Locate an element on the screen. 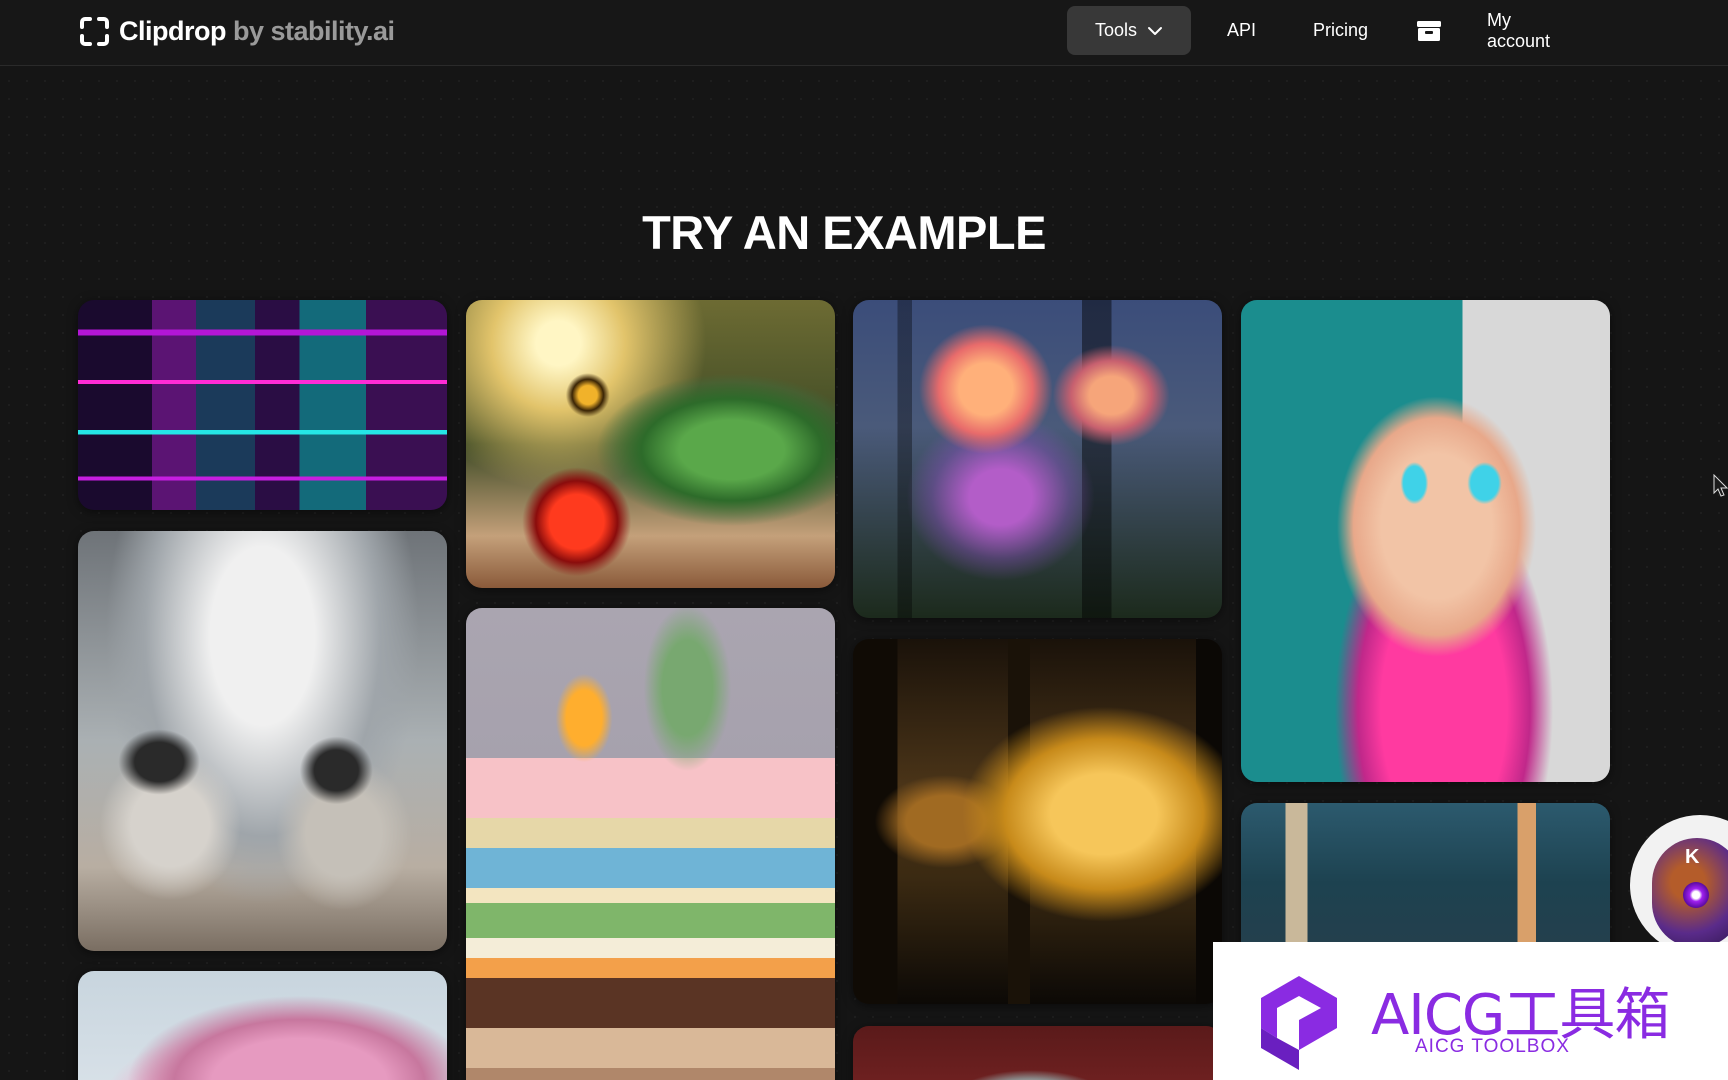 The height and width of the screenshot is (1080, 1728). logo-text: Clipdrop by stability.ai is located at coordinates (257, 31).